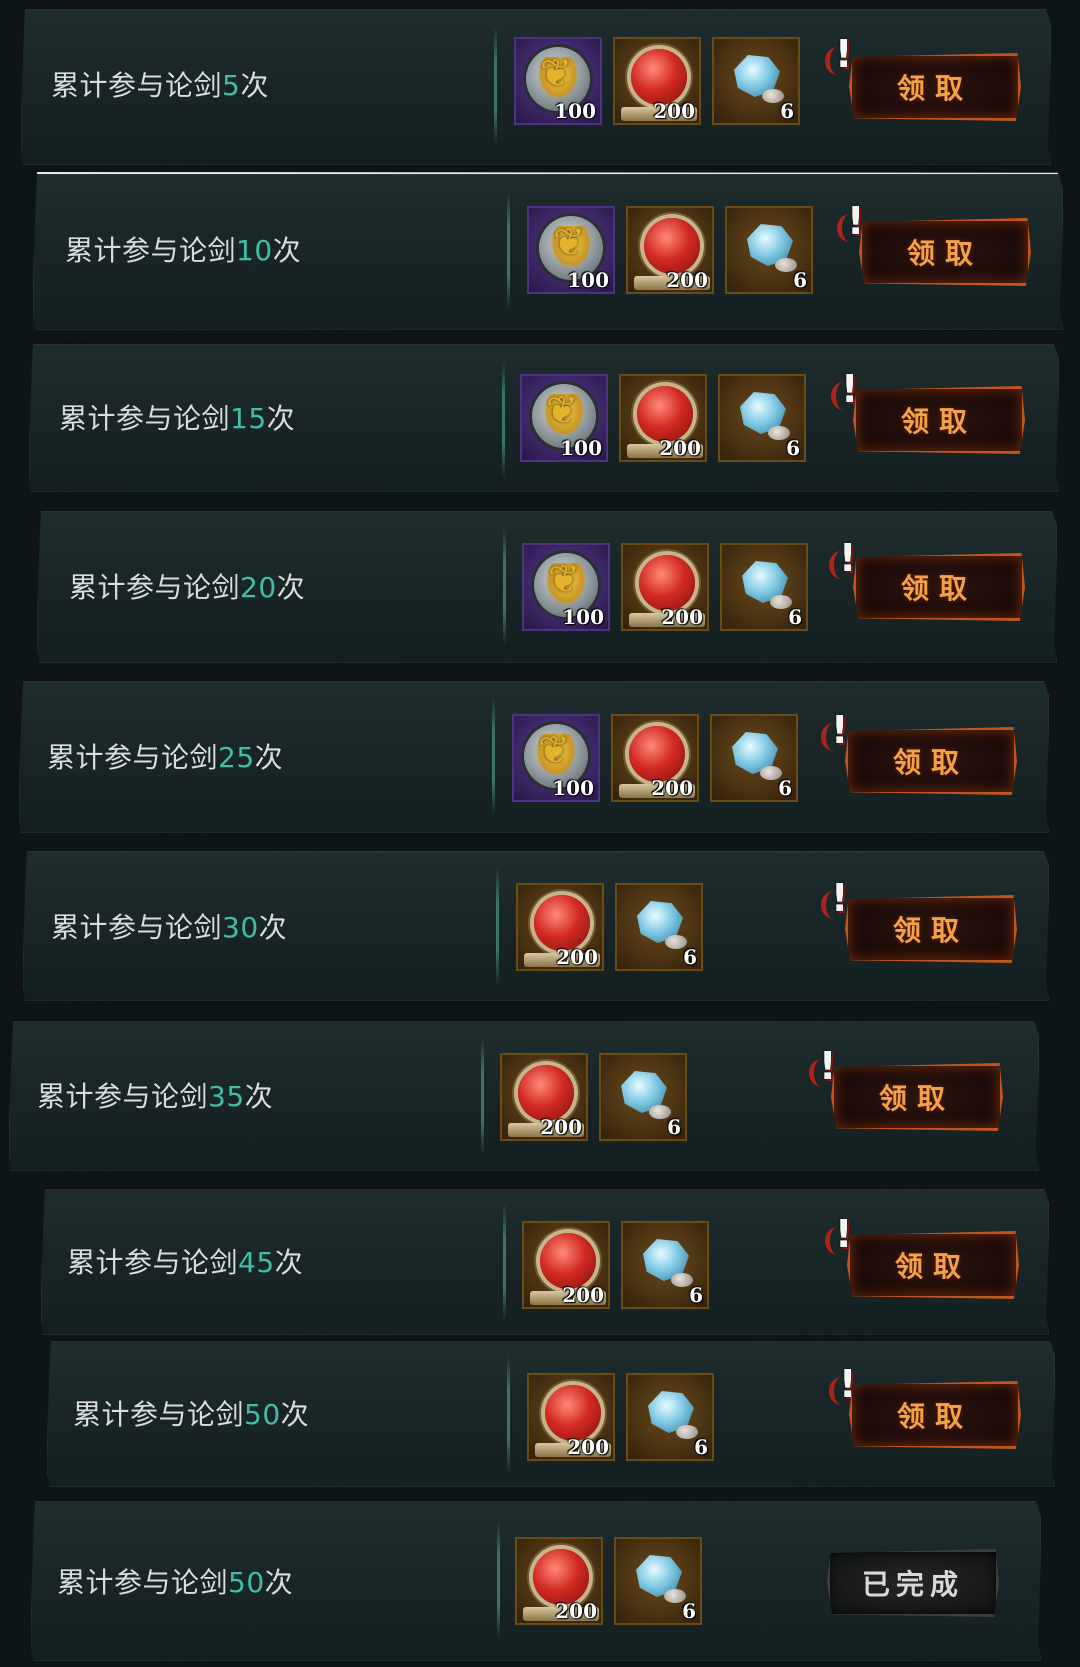  I want to click on reward-row: 累计参与论剑5次 100 200 6 ! 领取, so click(536, 87).